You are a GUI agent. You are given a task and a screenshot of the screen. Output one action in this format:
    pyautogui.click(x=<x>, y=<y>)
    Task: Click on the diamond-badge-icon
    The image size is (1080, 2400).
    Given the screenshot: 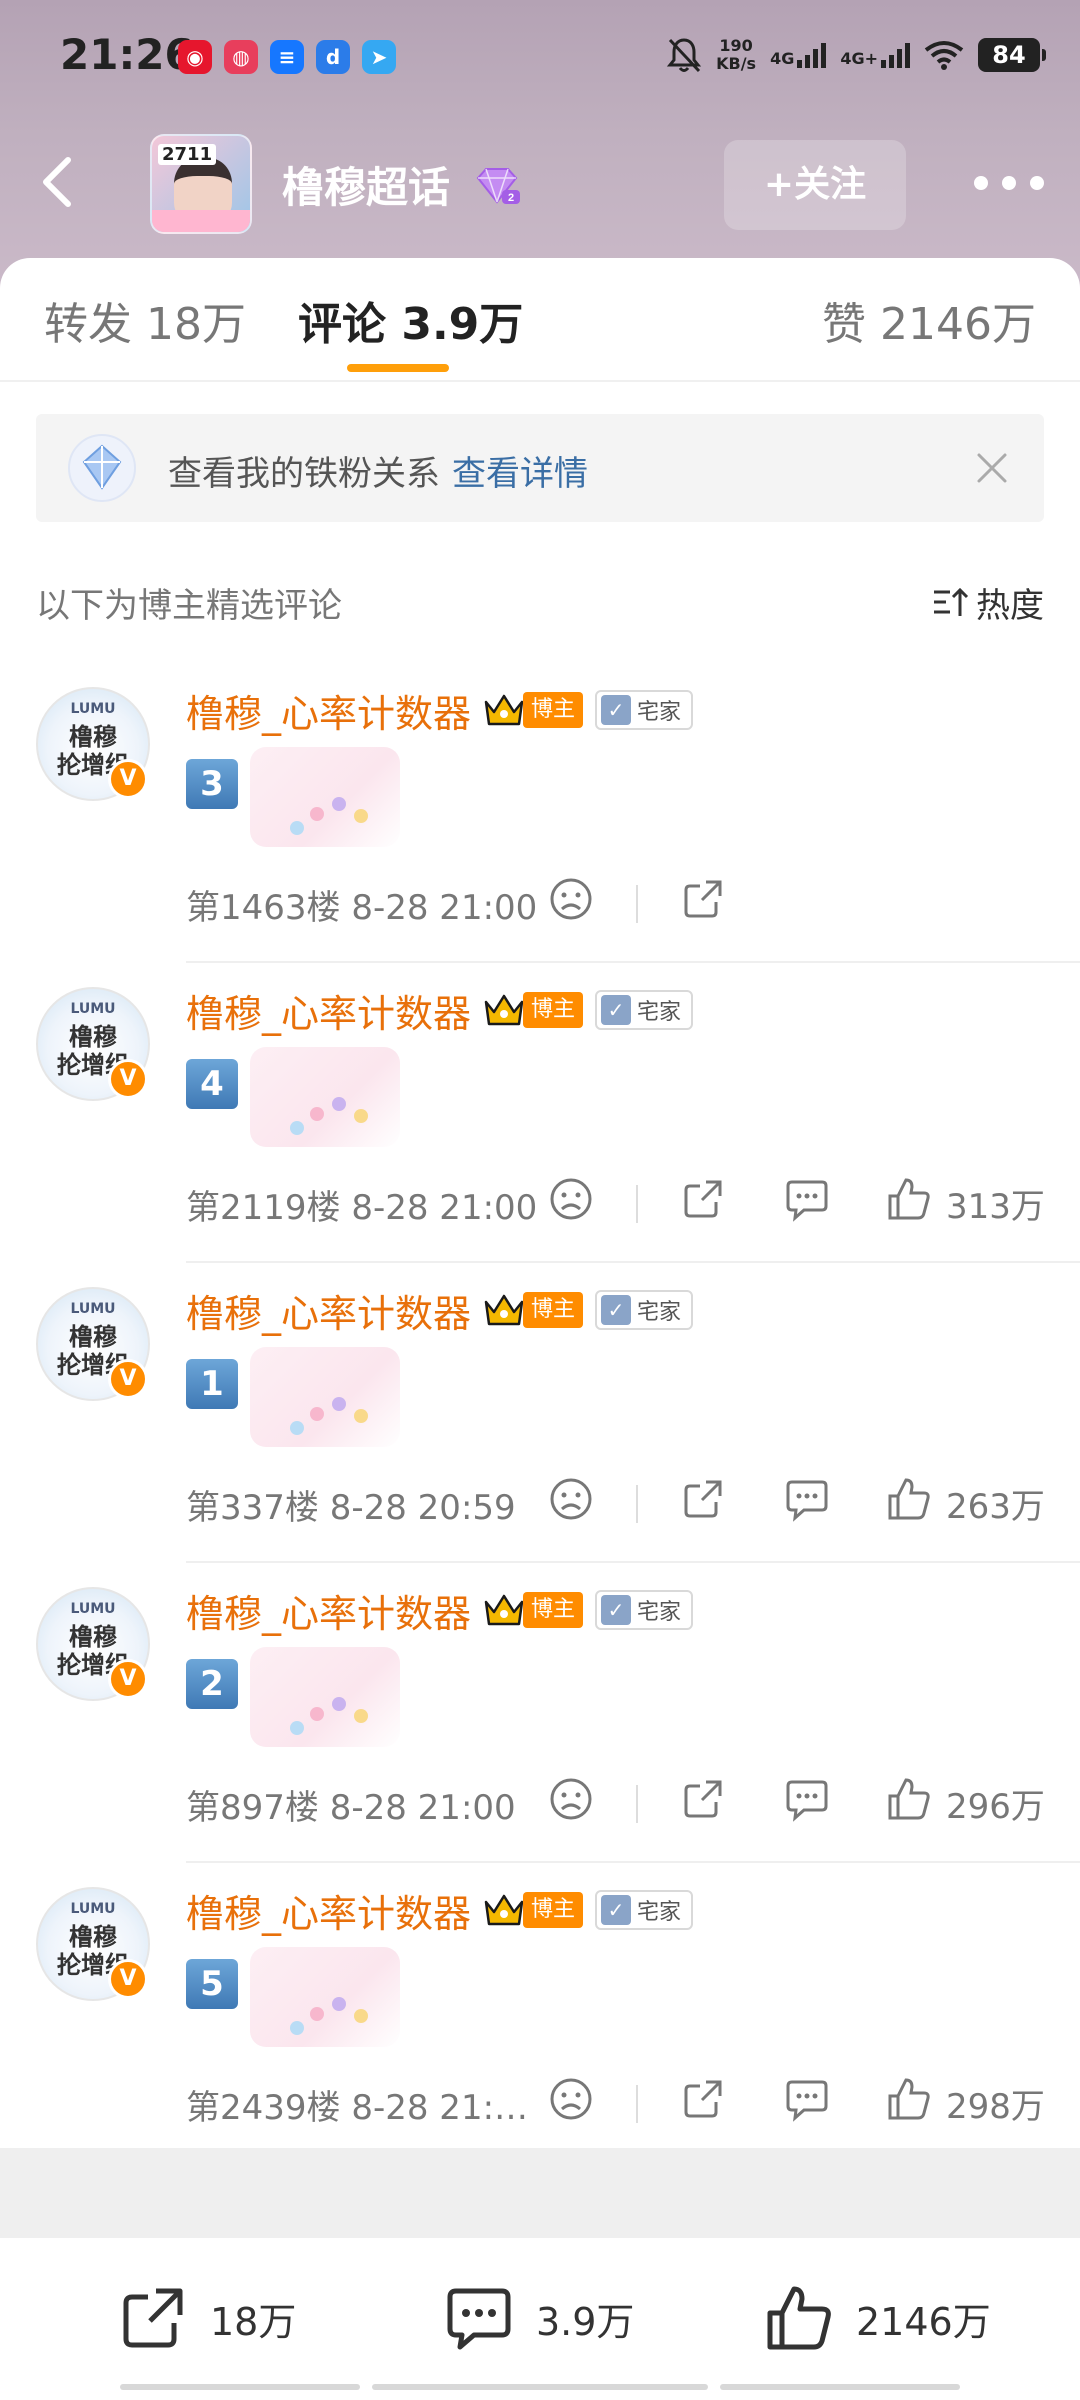 What is the action you would take?
    pyautogui.click(x=102, y=468)
    